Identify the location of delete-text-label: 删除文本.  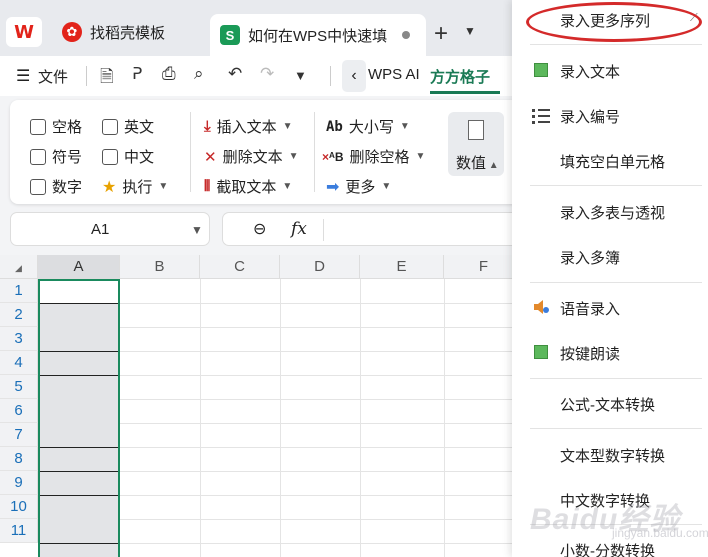
(252, 157).